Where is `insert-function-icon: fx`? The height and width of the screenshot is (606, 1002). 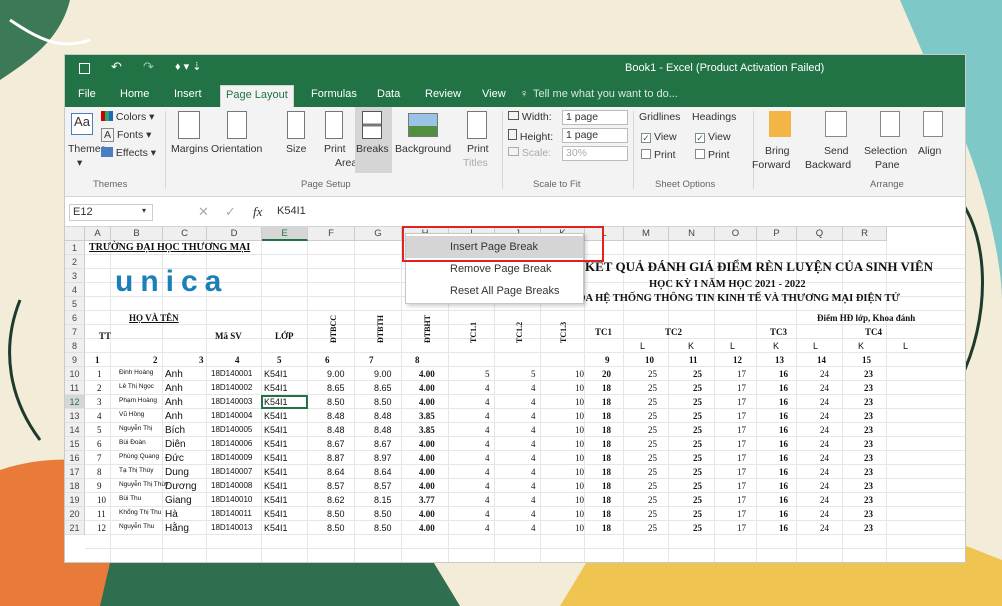 insert-function-icon: fx is located at coordinates (257, 212).